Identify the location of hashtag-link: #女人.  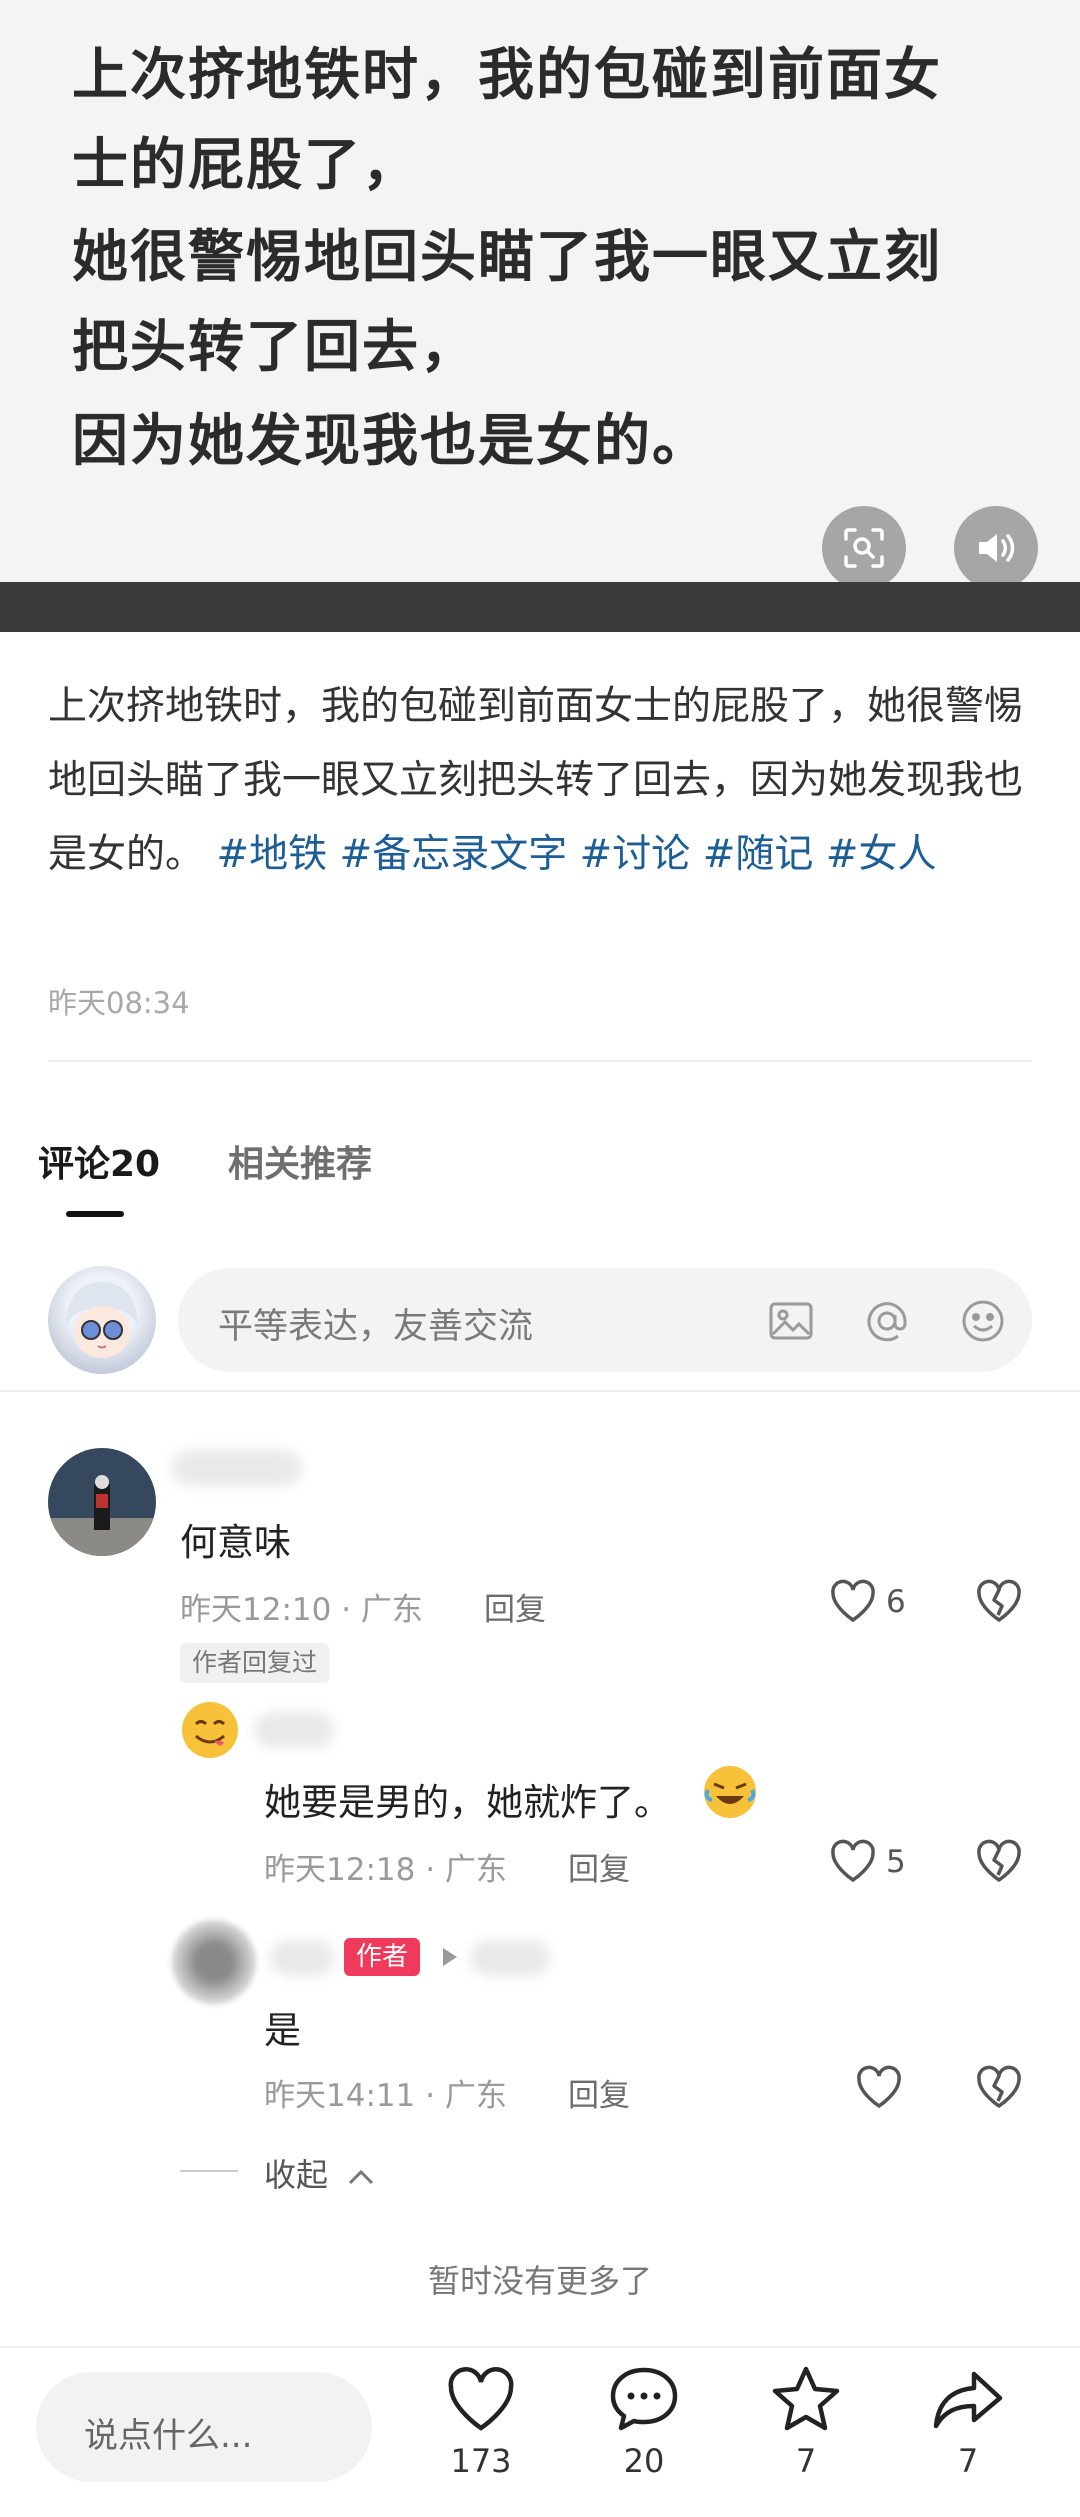
(881, 854).